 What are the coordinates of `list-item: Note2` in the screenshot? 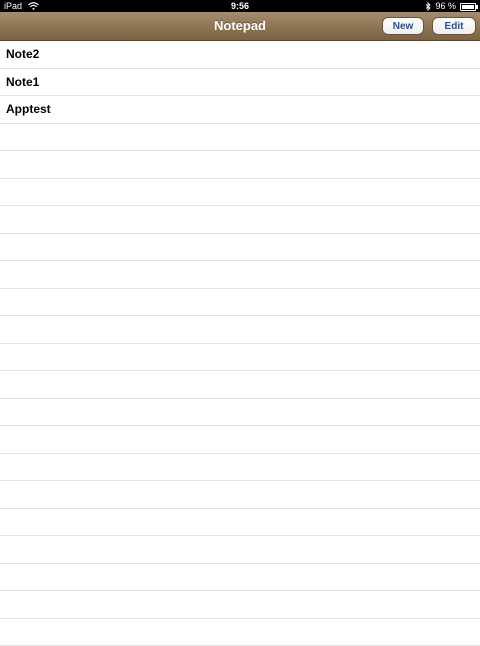 It's located at (240, 55).